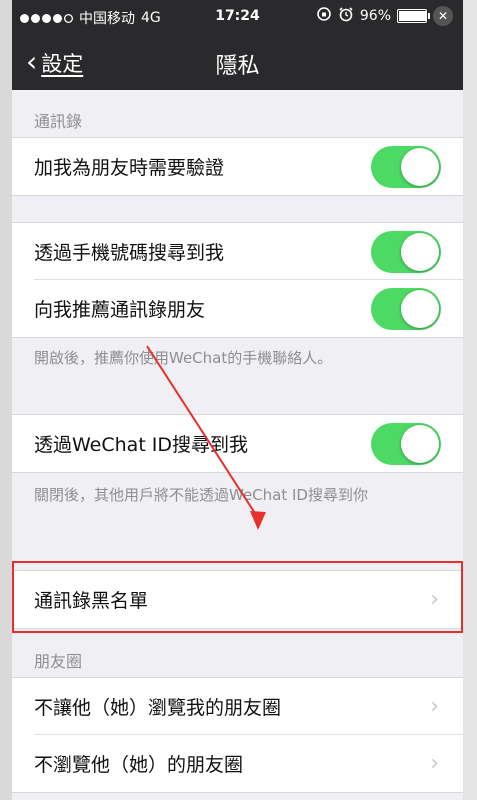  What do you see at coordinates (470, 400) in the screenshot?
I see `background-right-sliver` at bounding box center [470, 400].